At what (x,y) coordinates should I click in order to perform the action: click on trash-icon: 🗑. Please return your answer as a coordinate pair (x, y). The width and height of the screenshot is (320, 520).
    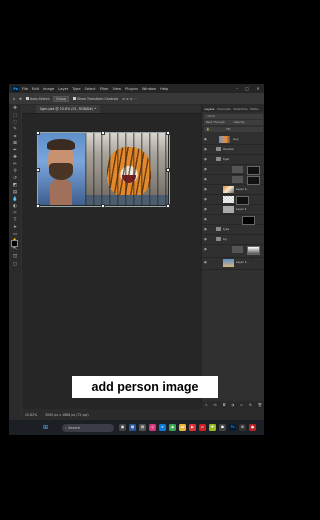
    Looking at the image, I should click on (260, 405).